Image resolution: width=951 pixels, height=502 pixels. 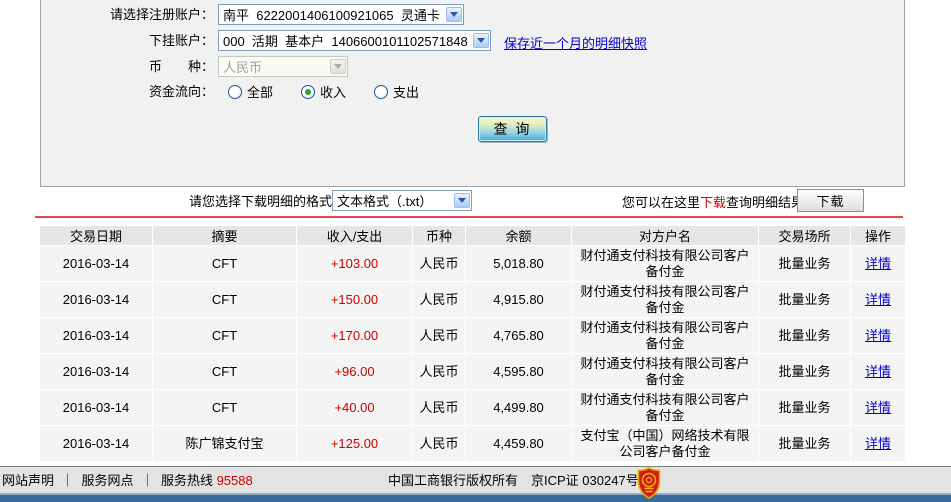 I want to click on register-account-label: 请选择注册账户：, so click(x=161, y=14).